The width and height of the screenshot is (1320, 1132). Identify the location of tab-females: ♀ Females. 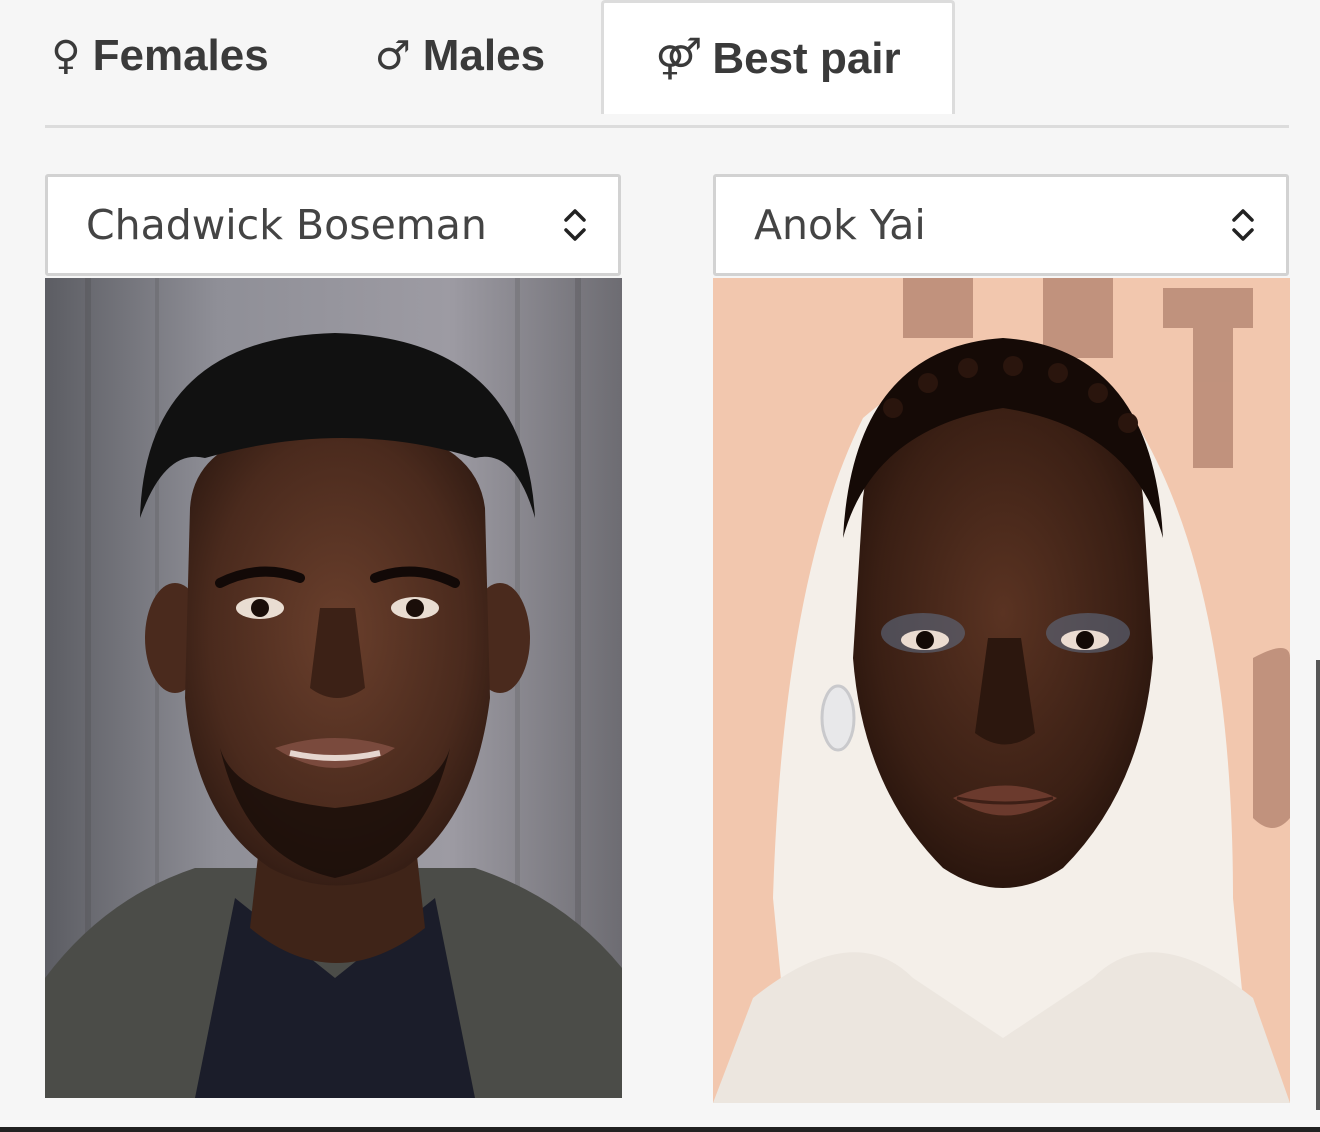
(160, 56).